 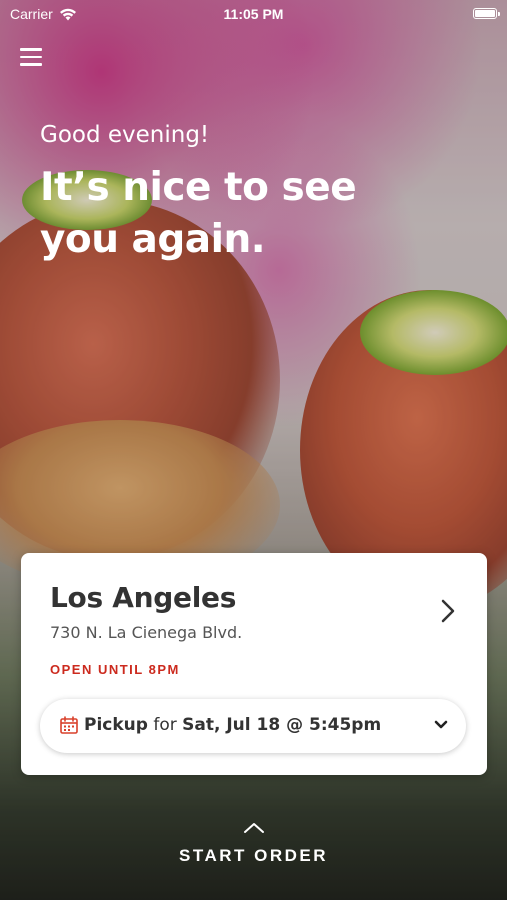 I want to click on location-name: Los Angeles, so click(x=143, y=597).